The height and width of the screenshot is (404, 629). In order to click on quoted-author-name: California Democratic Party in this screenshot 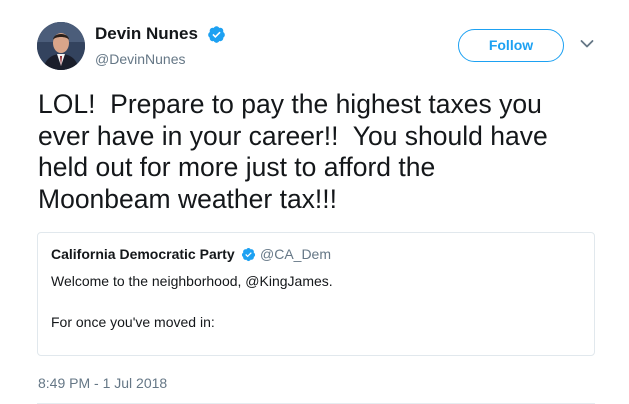, I will do `click(143, 254)`.